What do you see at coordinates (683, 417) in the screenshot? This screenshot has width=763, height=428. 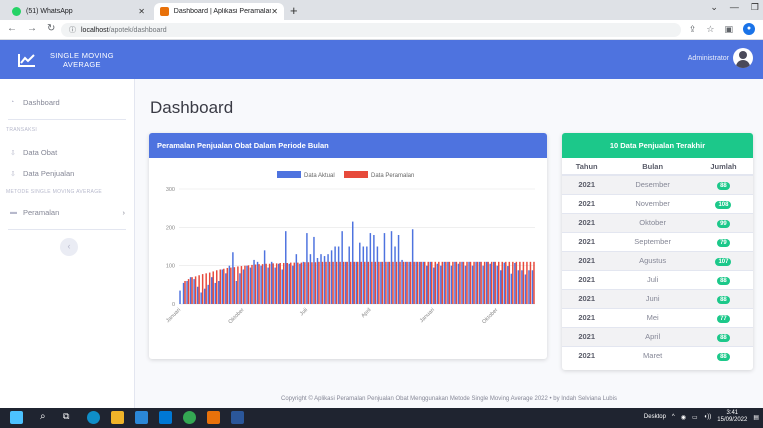 I see `network-icon: ◉` at bounding box center [683, 417].